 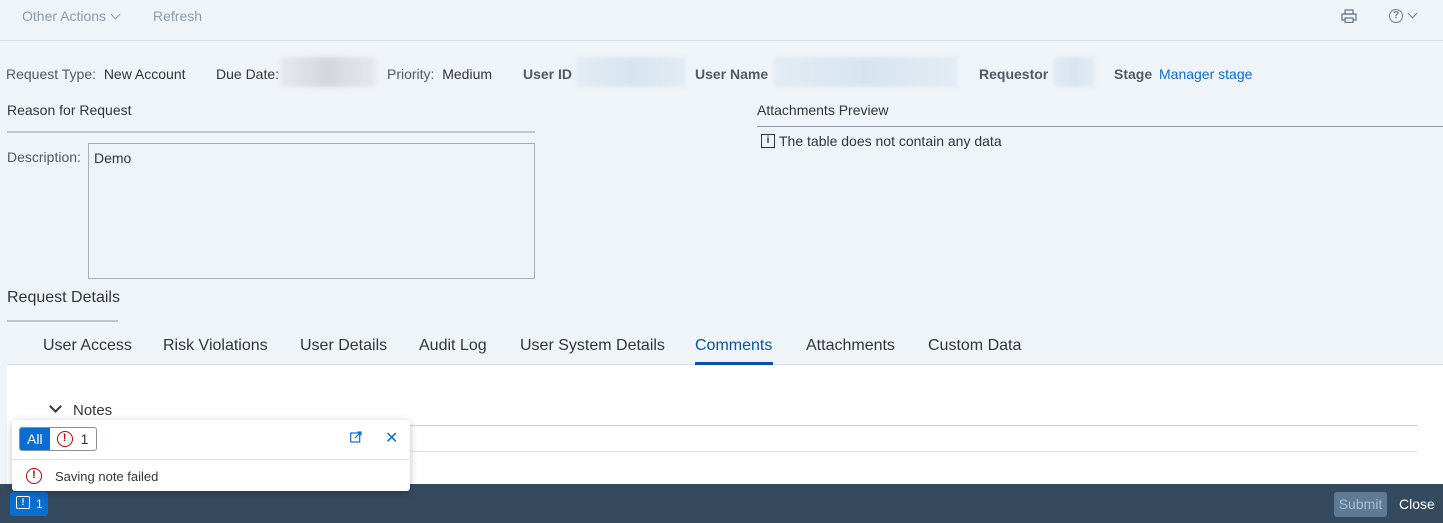 What do you see at coordinates (548, 74) in the screenshot?
I see `user-id-label: User ID` at bounding box center [548, 74].